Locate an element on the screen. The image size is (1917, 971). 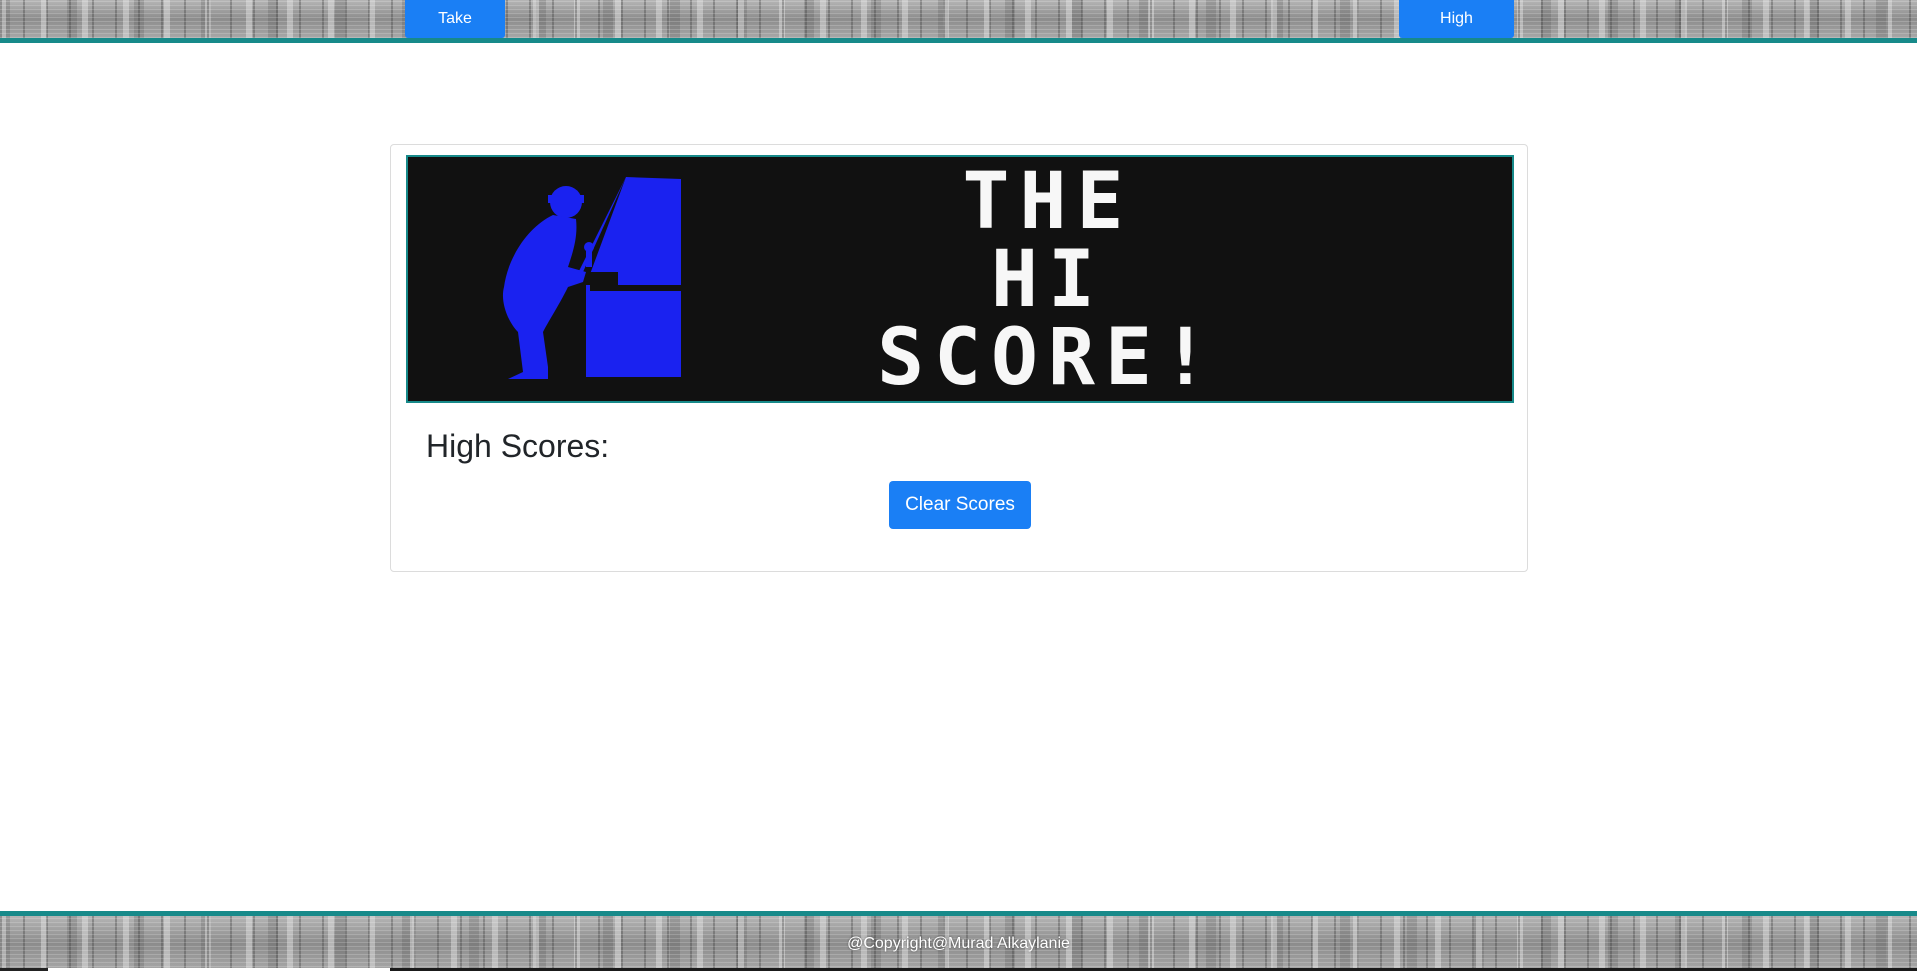
banner-line-score: SCORE! is located at coordinates (1048, 358).